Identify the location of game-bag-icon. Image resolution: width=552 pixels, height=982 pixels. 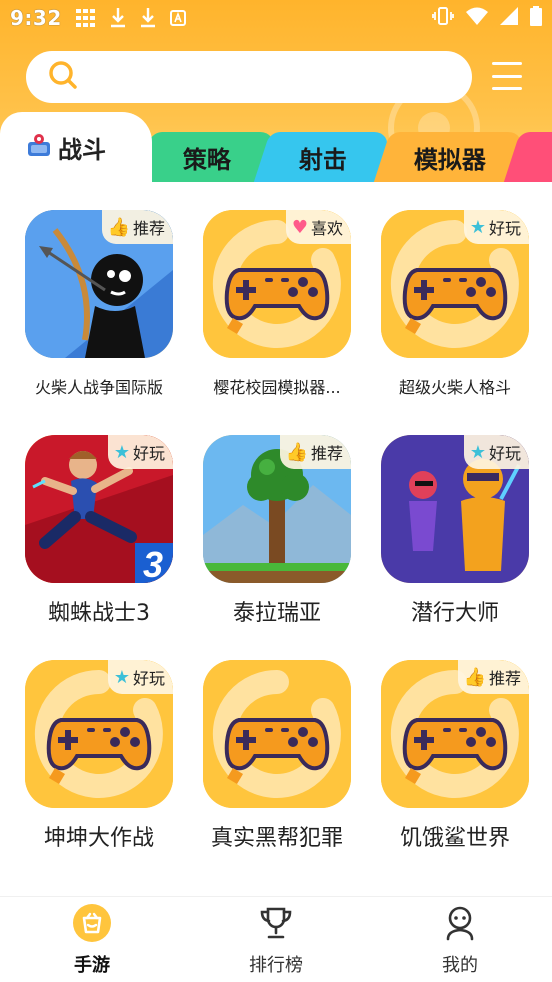
(92, 925).